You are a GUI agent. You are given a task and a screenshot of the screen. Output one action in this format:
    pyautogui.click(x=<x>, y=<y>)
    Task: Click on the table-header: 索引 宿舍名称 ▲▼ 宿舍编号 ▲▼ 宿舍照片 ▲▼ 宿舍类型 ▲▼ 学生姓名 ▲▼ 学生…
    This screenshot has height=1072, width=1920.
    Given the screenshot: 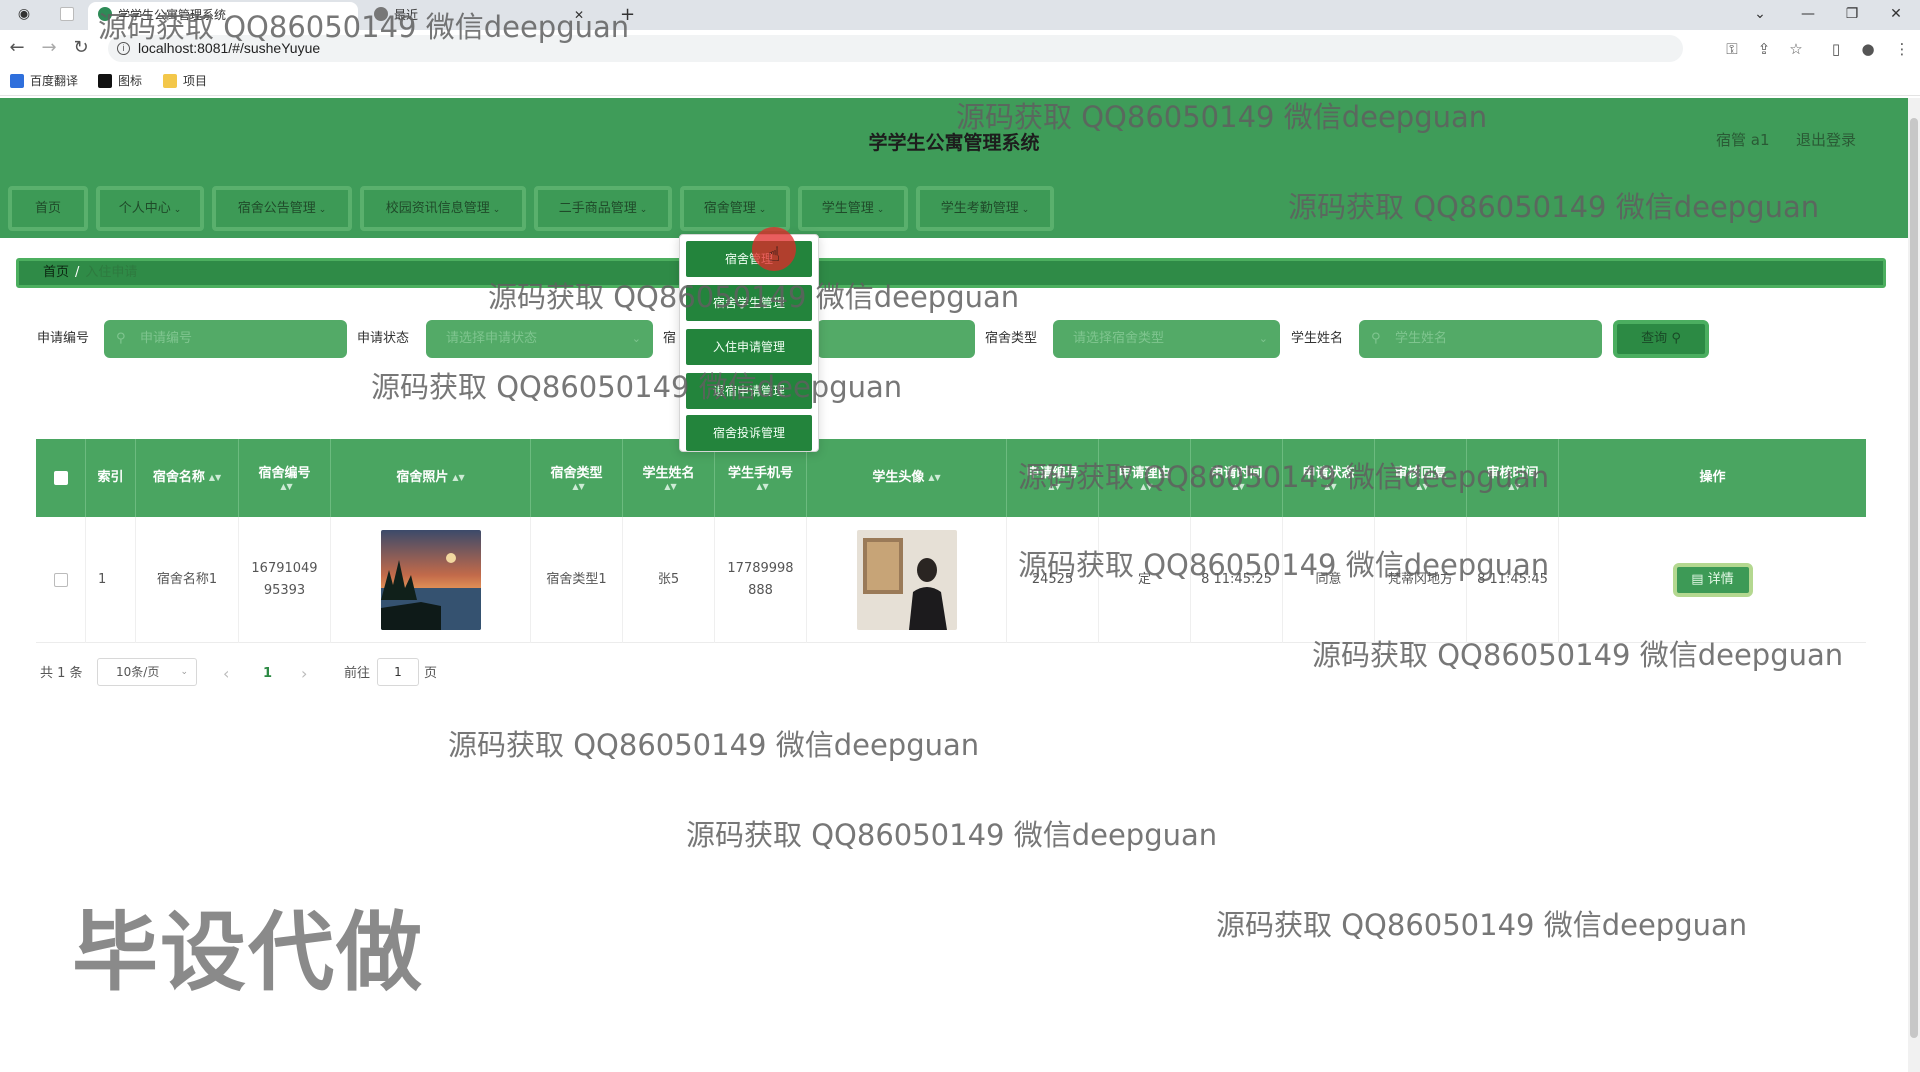 What is the action you would take?
    pyautogui.click(x=951, y=478)
    